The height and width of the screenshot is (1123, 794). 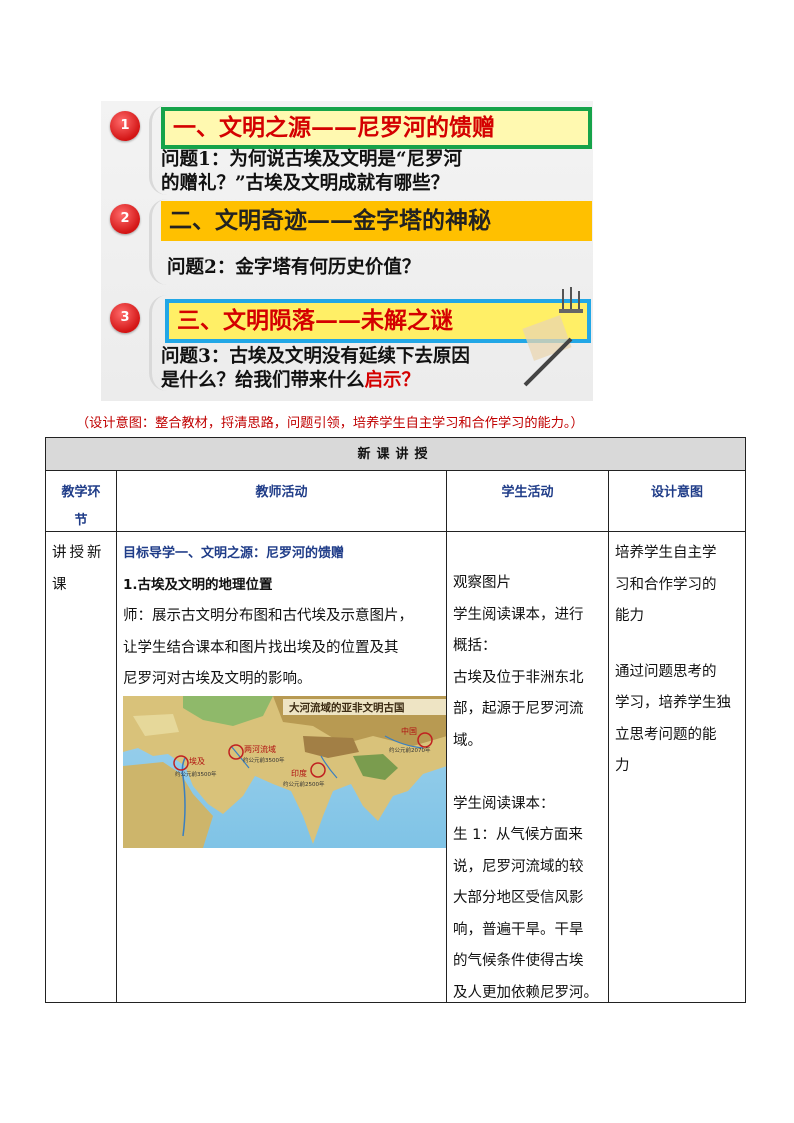 I want to click on student-line: 古埃及位于非洲东北, so click(x=518, y=677).